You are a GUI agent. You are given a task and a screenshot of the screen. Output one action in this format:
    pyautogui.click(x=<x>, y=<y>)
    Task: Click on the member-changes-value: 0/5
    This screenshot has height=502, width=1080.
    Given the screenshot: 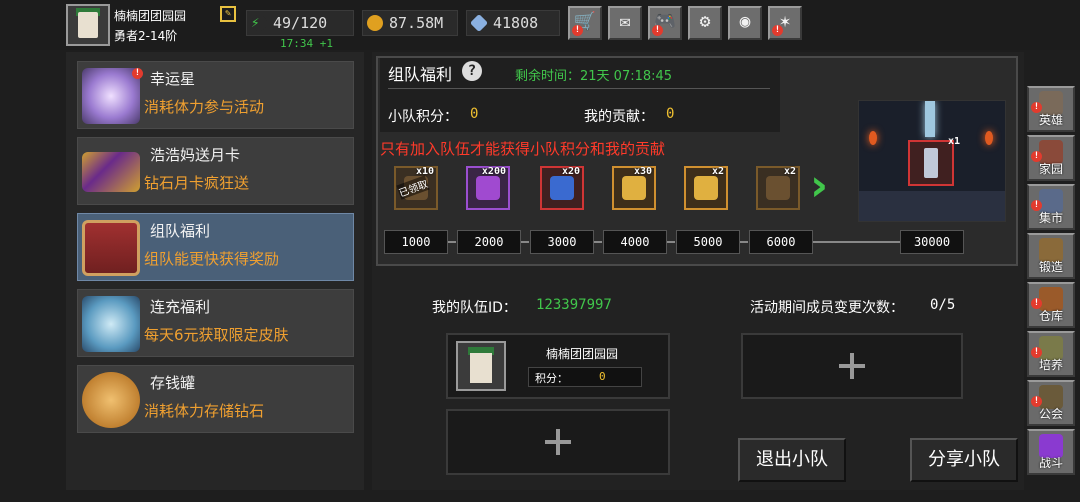 What is the action you would take?
    pyautogui.click(x=943, y=305)
    